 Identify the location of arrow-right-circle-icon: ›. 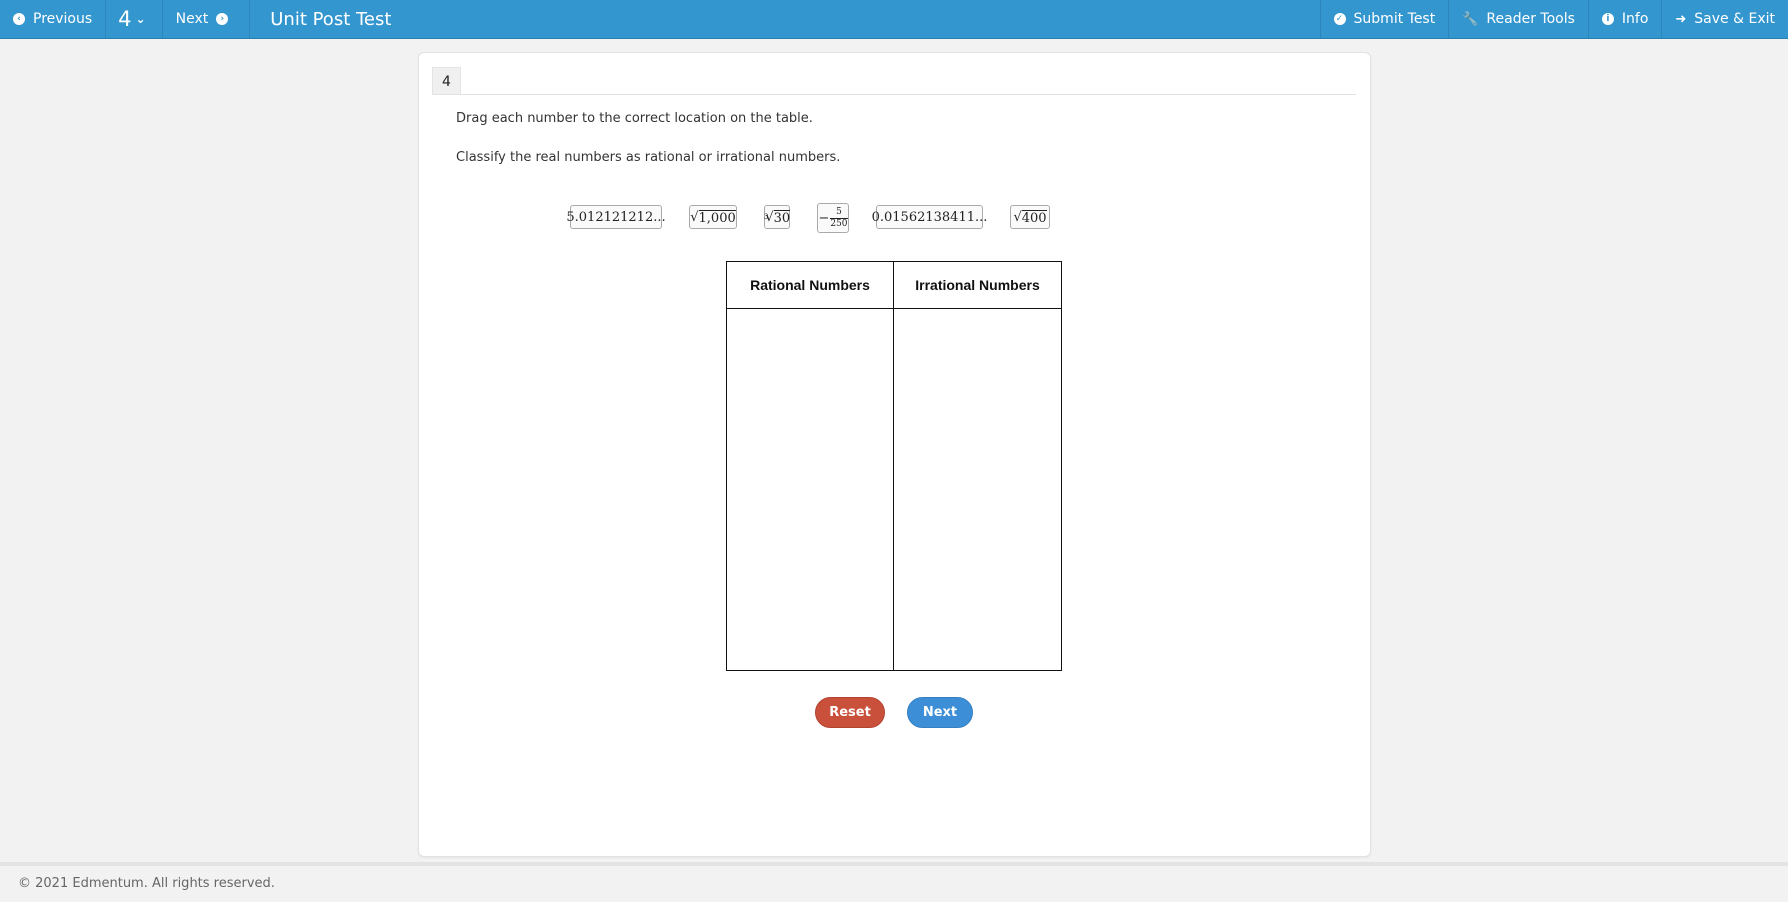
(222, 19).